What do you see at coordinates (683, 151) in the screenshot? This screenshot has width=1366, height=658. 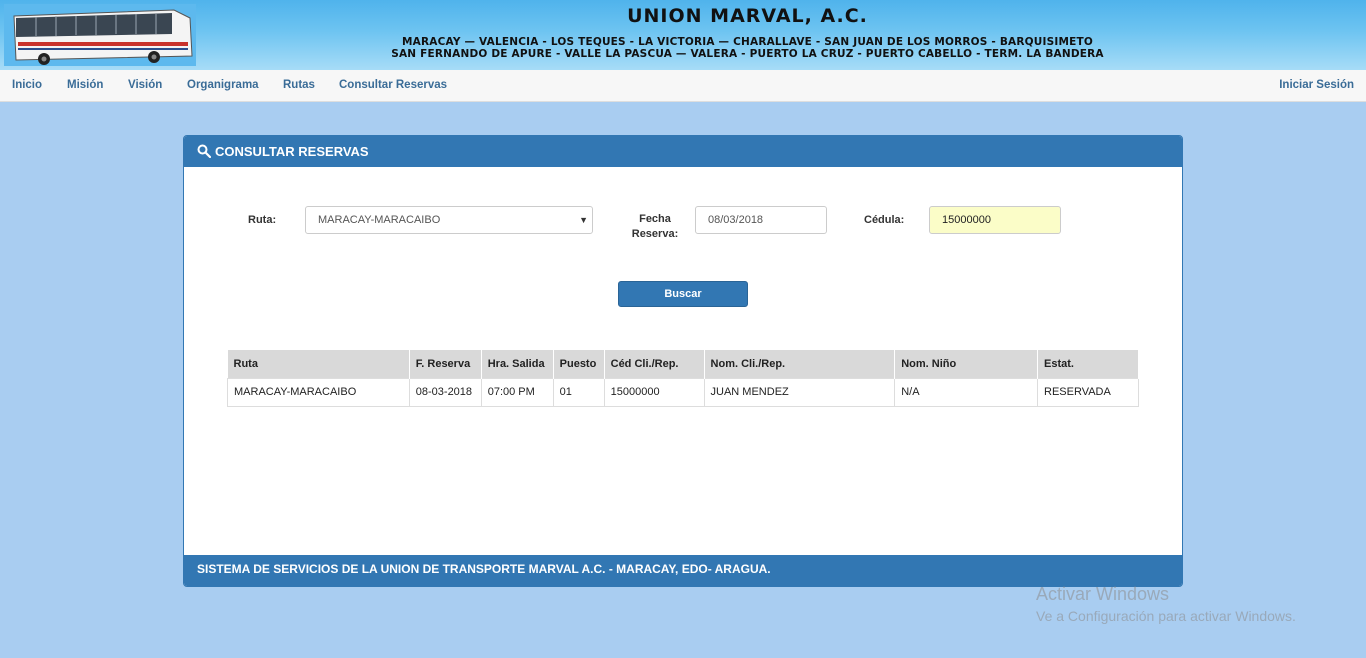 I see `panel-header: CONSULTAR RESERVAS` at bounding box center [683, 151].